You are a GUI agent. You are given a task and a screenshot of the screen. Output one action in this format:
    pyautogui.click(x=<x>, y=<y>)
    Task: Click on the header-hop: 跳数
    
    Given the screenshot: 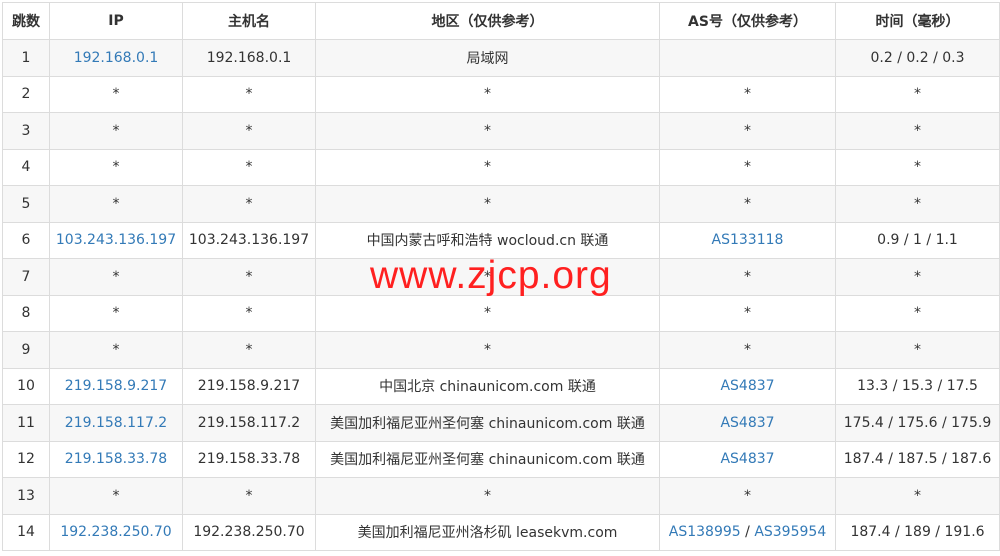 What is the action you would take?
    pyautogui.click(x=26, y=21)
    